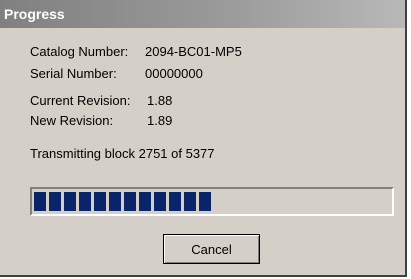 This screenshot has width=411, height=279. What do you see at coordinates (72, 120) in the screenshot?
I see `new-revision-label: New Revision:` at bounding box center [72, 120].